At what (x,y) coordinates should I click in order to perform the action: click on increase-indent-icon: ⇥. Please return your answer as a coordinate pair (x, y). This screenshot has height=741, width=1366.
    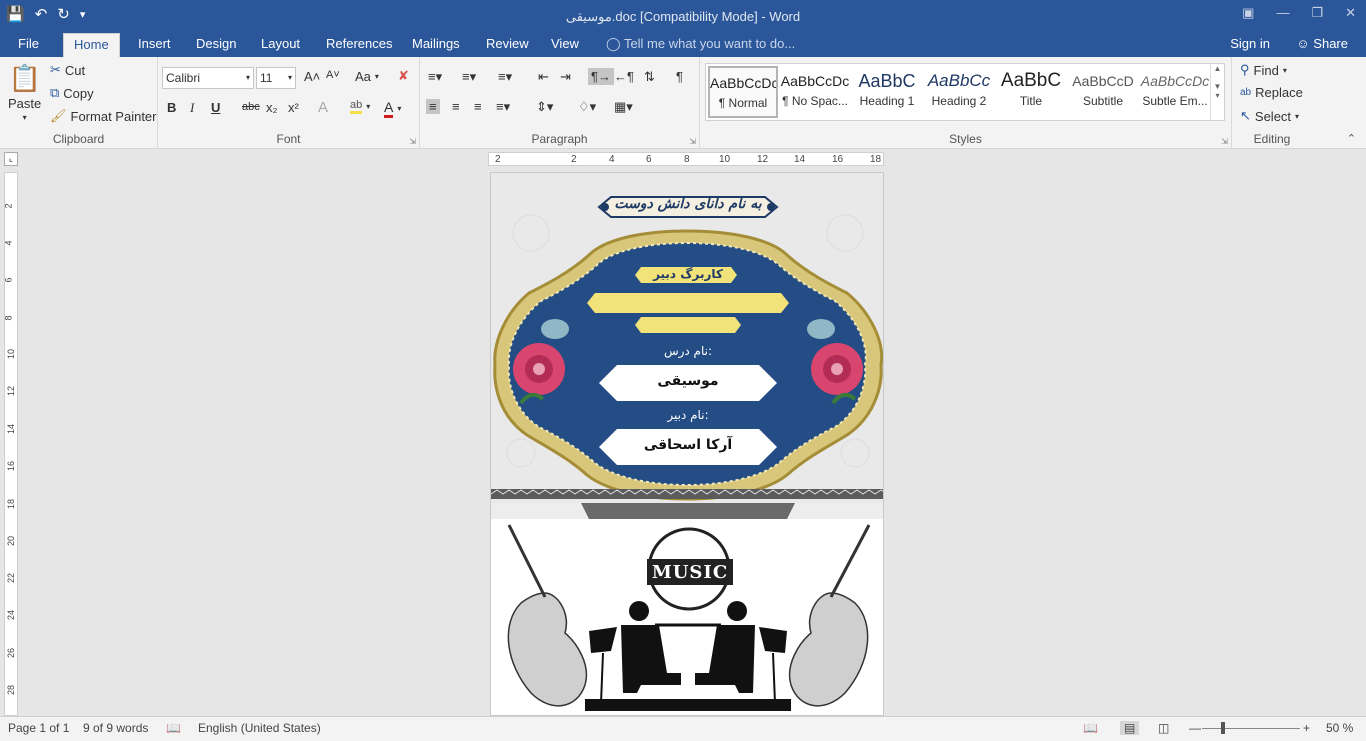
    Looking at the image, I should click on (565, 77).